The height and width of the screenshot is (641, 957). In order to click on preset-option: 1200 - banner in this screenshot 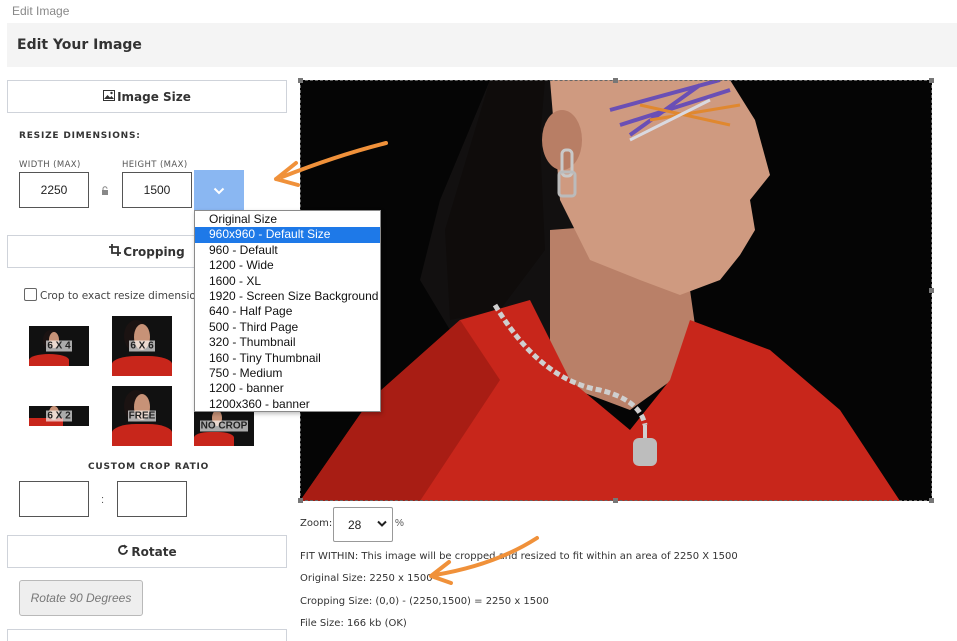, I will do `click(287, 388)`.